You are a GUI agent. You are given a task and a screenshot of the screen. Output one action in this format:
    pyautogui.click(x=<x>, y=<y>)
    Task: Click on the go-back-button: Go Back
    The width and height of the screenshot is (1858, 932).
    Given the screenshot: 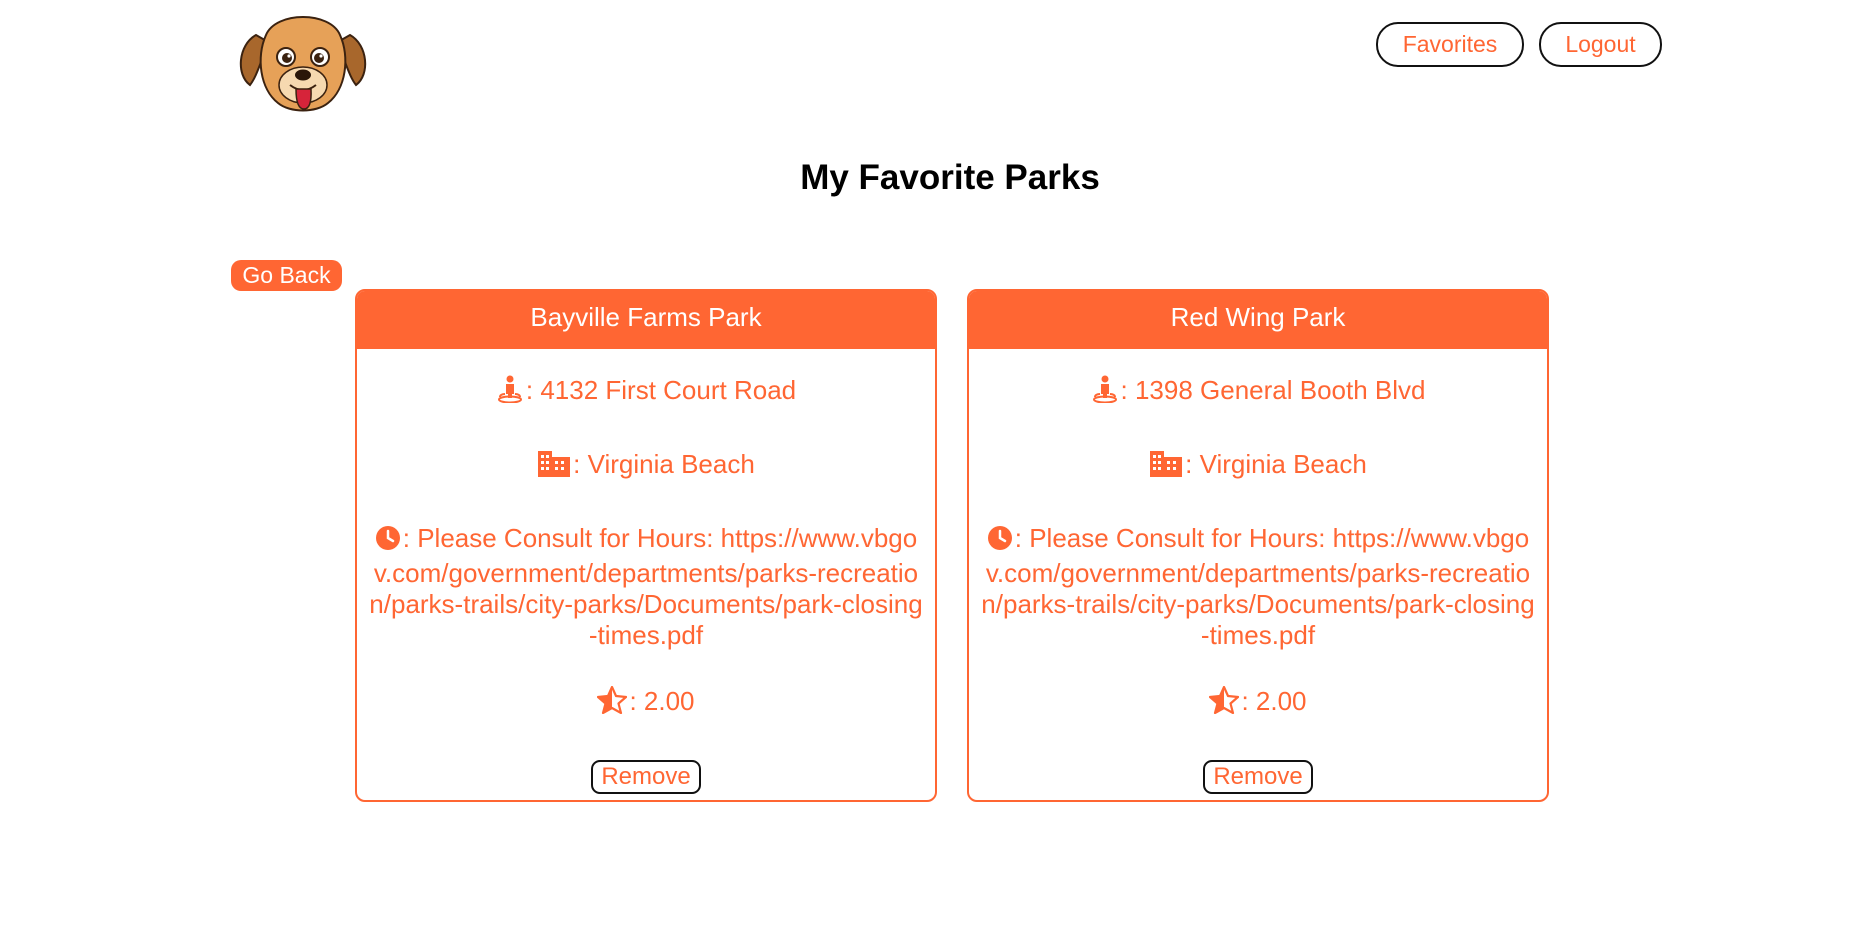 What is the action you would take?
    pyautogui.click(x=286, y=275)
    